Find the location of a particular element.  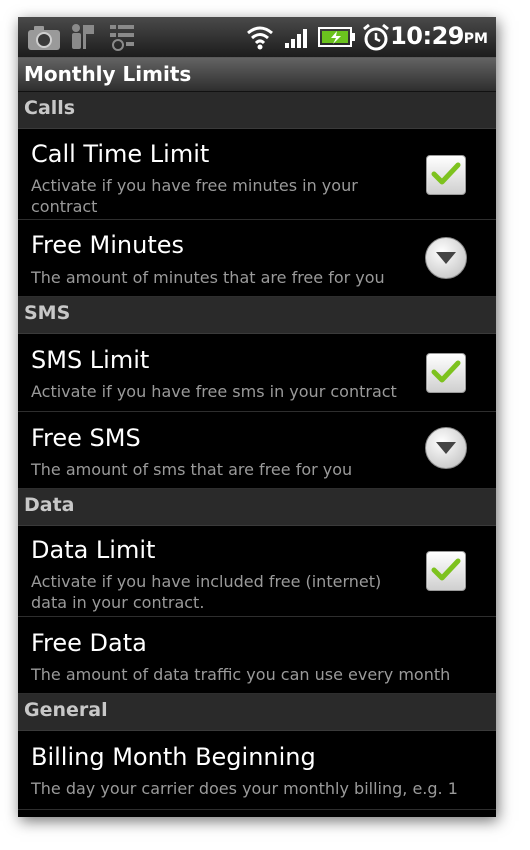

section-header-label: Calls is located at coordinates (50, 108).